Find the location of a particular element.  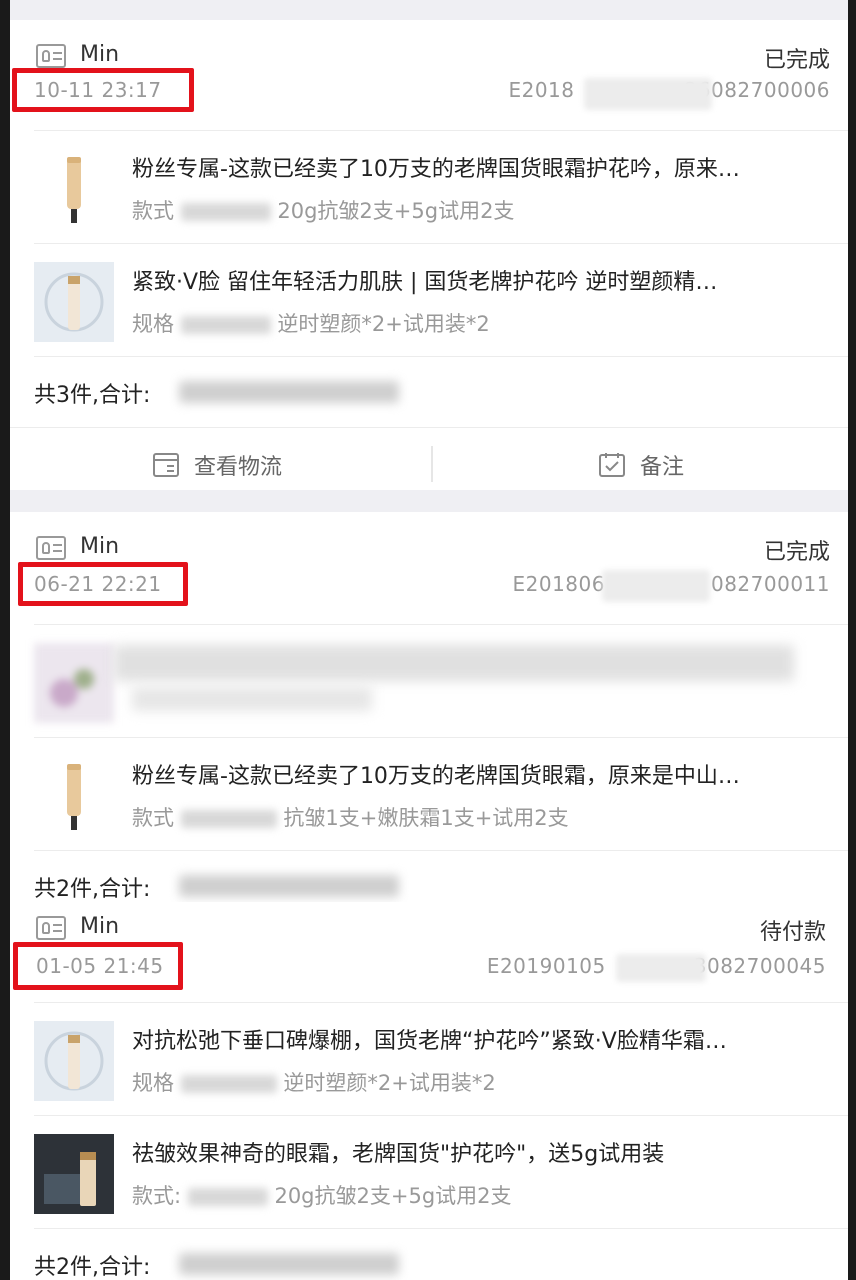

item-spec: 款式 20g抗皱2支+5g试用2支 is located at coordinates (323, 210).